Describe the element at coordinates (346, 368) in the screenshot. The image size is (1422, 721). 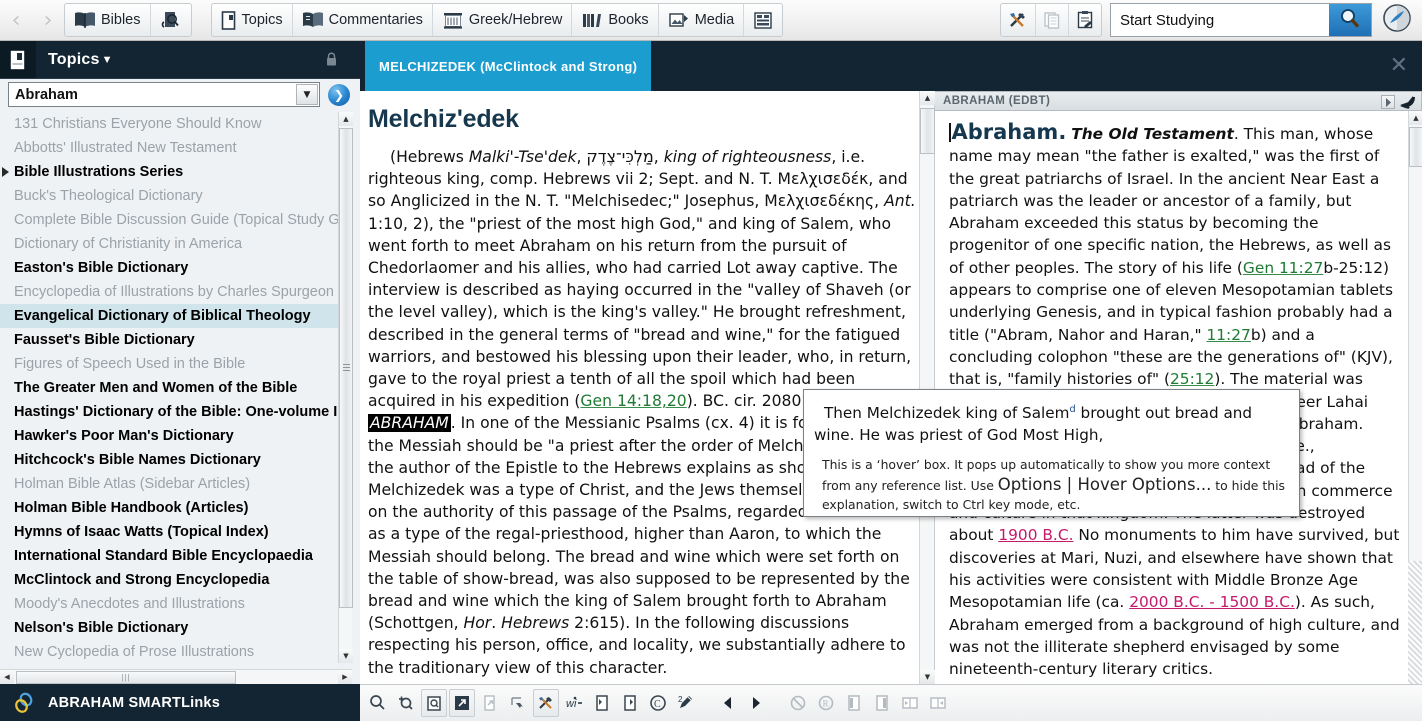
I see `sidebar-scroll-thumb` at that location.